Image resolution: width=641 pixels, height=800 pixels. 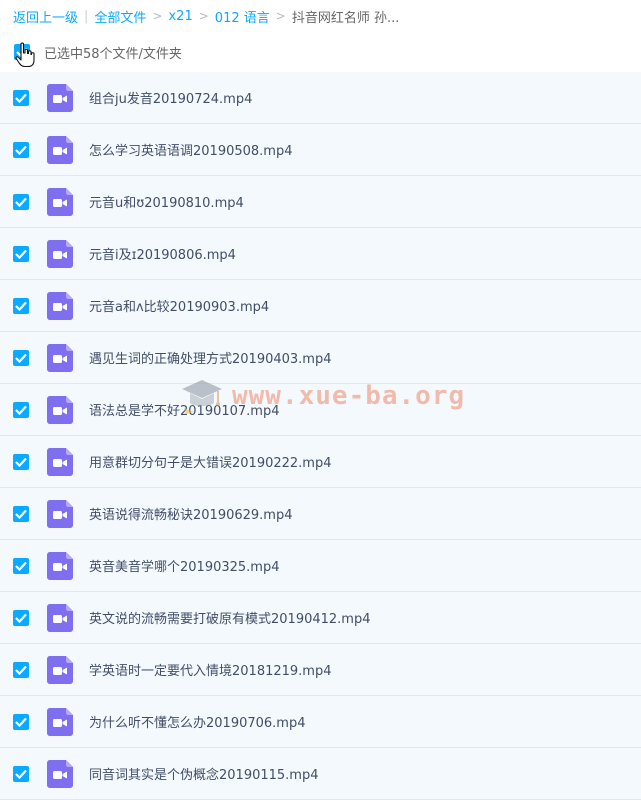 I want to click on back-link: 返回上一级, so click(x=45, y=16).